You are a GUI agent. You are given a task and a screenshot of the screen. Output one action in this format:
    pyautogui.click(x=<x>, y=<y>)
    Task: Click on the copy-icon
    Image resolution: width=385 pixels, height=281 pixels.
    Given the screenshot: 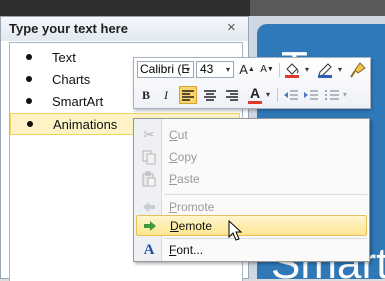 What is the action you would take?
    pyautogui.click(x=149, y=157)
    